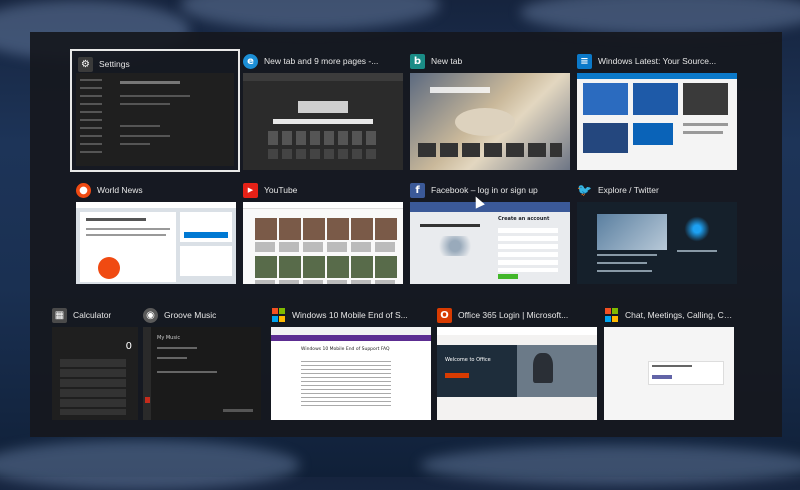 This screenshot has width=800, height=490. What do you see at coordinates (669, 373) in the screenshot?
I see `teams-thumbnail` at bounding box center [669, 373].